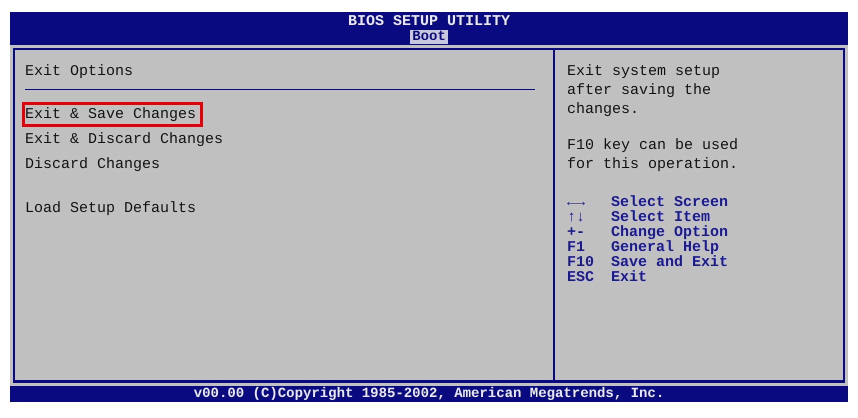 Image resolution: width=858 pixels, height=418 pixels. I want to click on key-label: +-, so click(576, 232).